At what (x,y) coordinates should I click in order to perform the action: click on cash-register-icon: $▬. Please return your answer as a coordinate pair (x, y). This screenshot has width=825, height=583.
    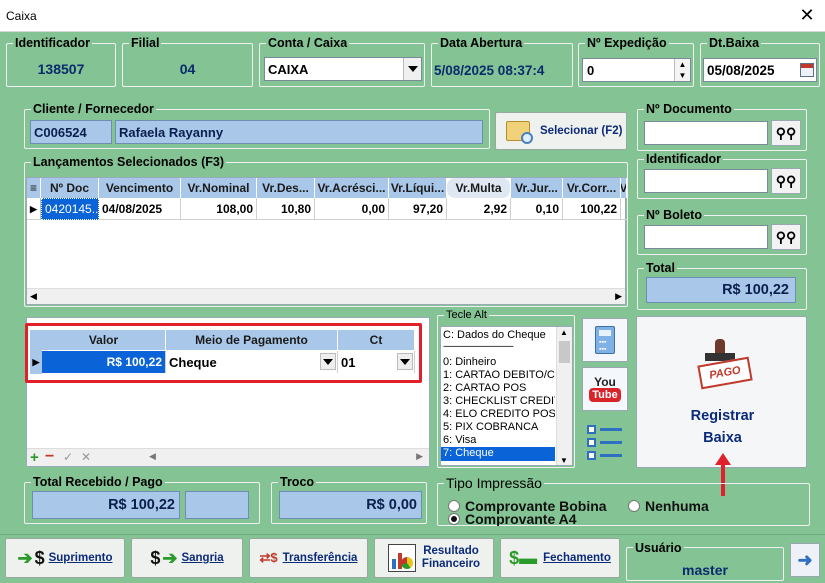
    Looking at the image, I should click on (523, 557).